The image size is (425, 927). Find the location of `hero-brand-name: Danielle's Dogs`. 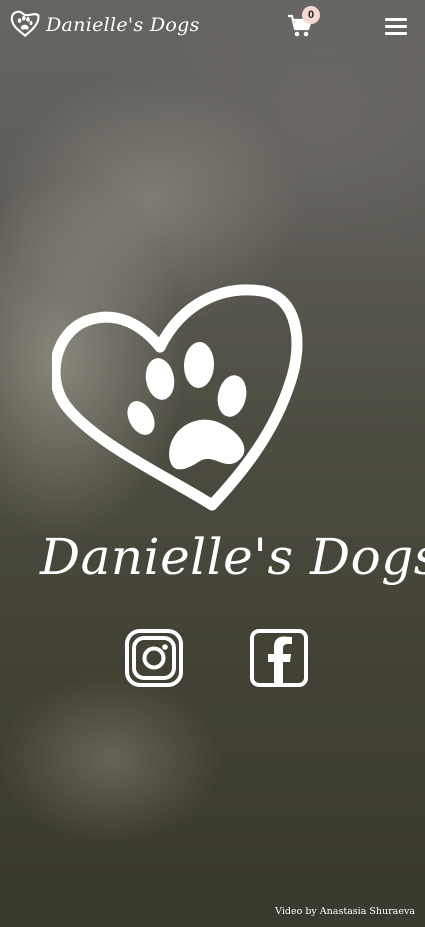

hero-brand-name: Danielle's Dogs is located at coordinates (232, 557).